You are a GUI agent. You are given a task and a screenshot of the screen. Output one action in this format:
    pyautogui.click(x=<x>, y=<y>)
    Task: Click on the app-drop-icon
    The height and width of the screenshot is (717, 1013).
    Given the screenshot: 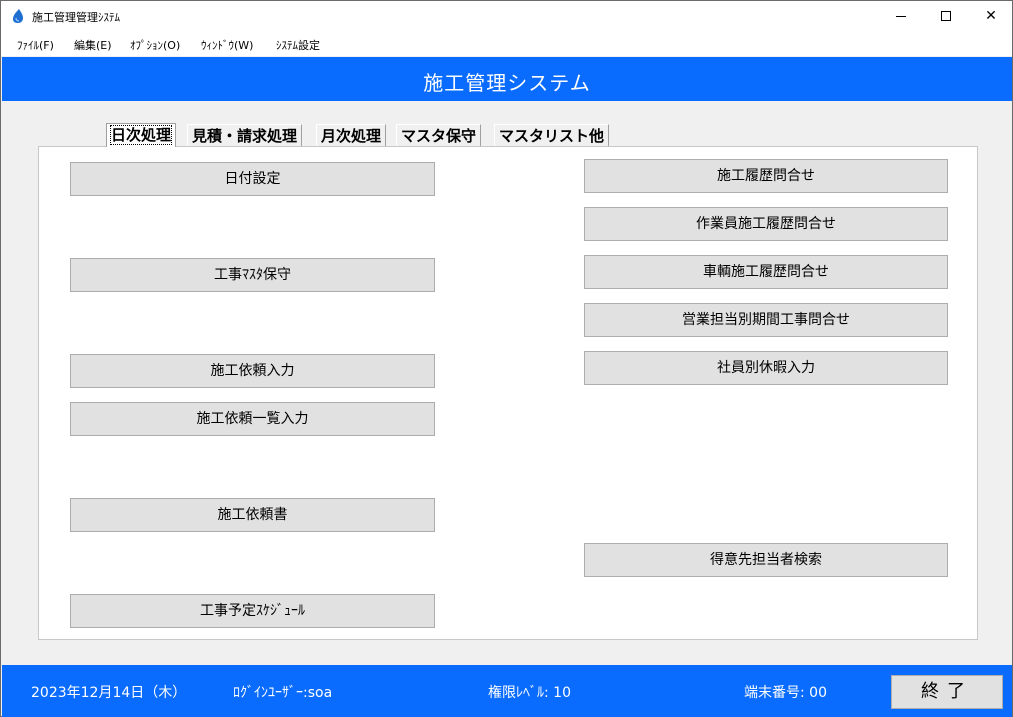 What is the action you would take?
    pyautogui.click(x=18, y=16)
    